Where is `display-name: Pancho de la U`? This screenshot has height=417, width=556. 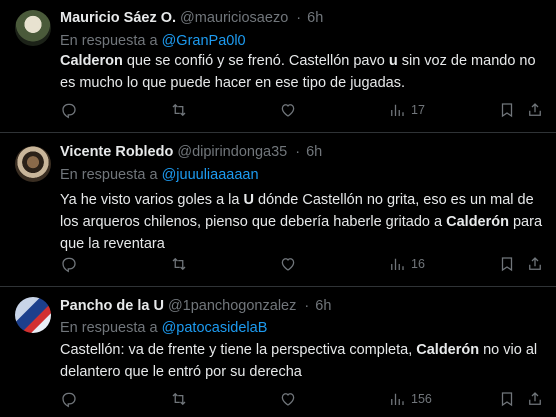 display-name: Pancho de la U is located at coordinates (112, 306).